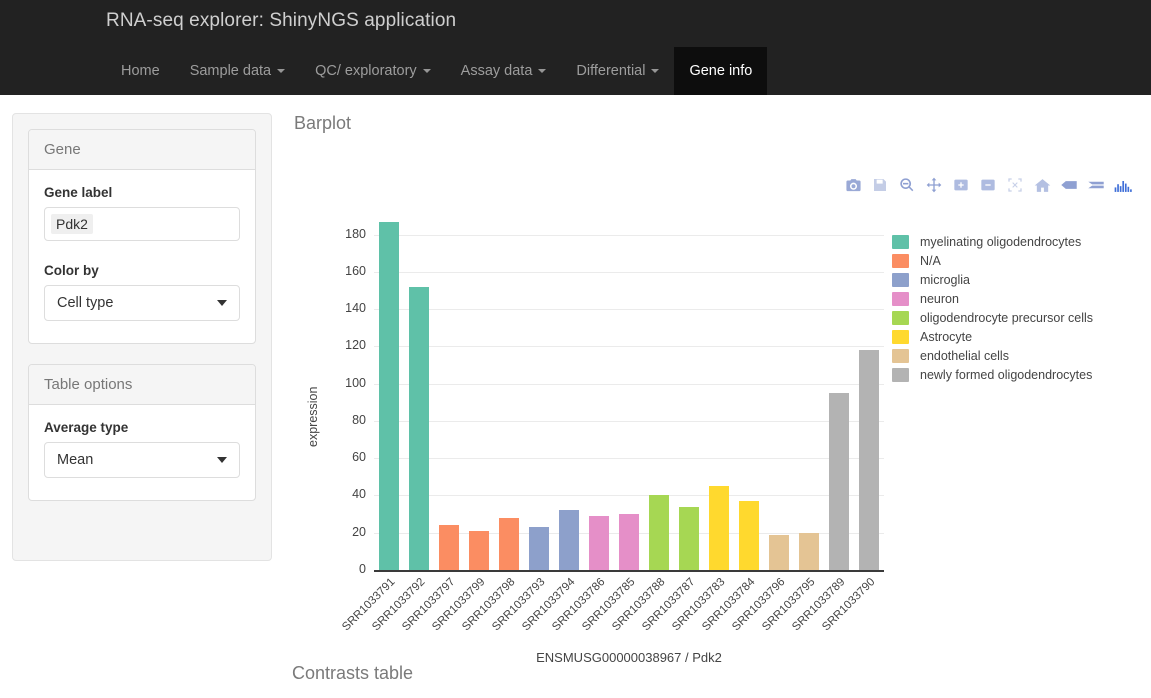  What do you see at coordinates (1021, 336) in the screenshot?
I see `legend-item: Astrocyte` at bounding box center [1021, 336].